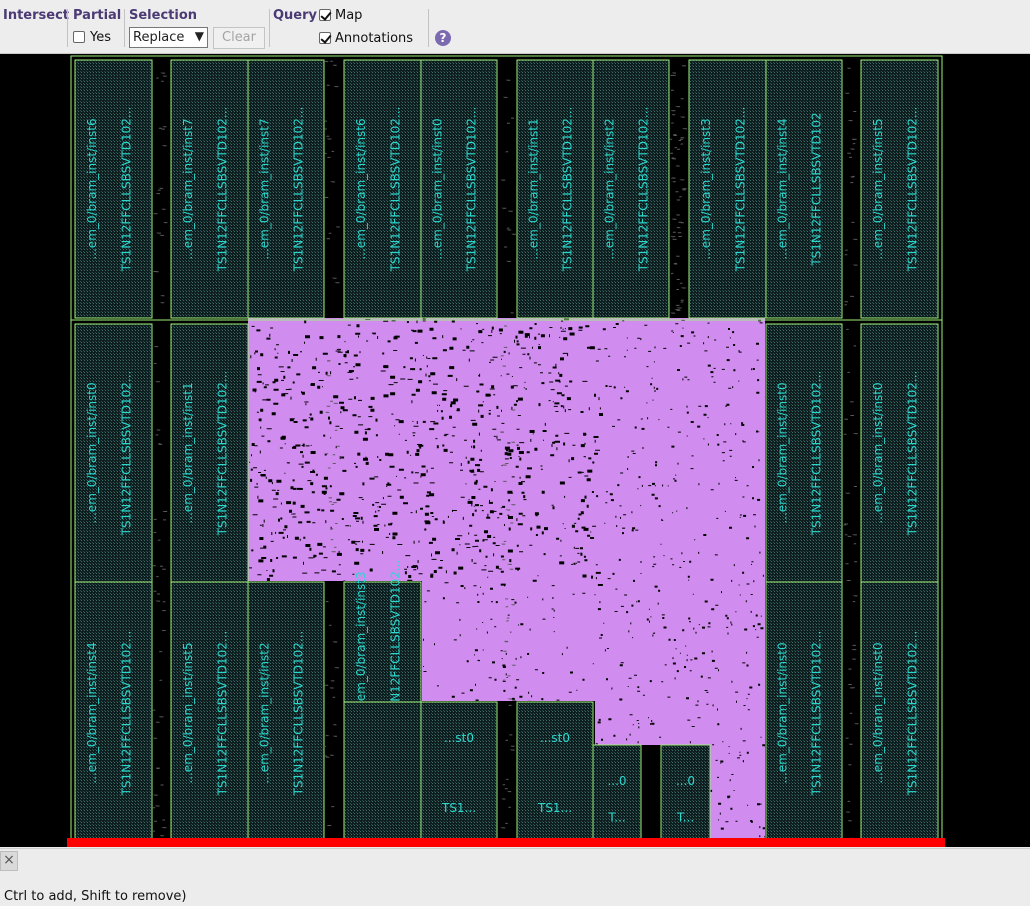 Image resolution: width=1030 pixels, height=906 pixels. I want to click on close-icon: ×, so click(9, 861).